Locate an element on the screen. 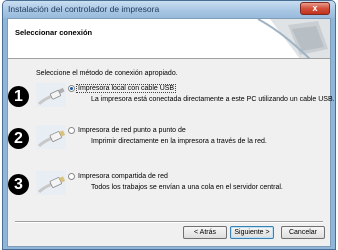  usb-option-label: Impresora local con cable USB is located at coordinates (126, 88).